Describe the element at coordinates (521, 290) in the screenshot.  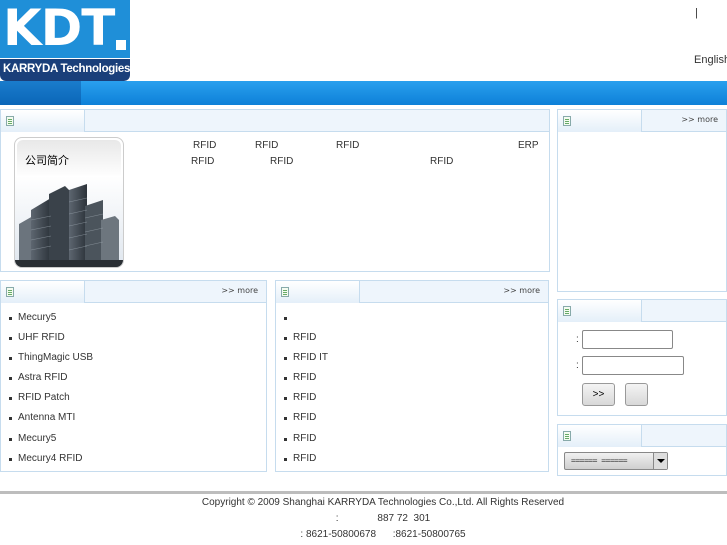
I see `solutions-more-link: >> more` at that location.